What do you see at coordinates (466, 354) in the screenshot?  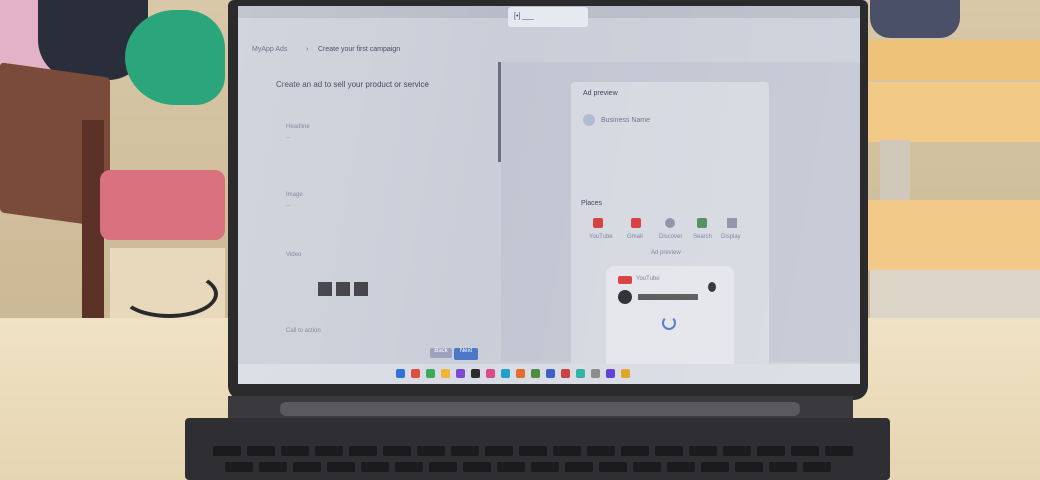 I see `next-button: Next` at bounding box center [466, 354].